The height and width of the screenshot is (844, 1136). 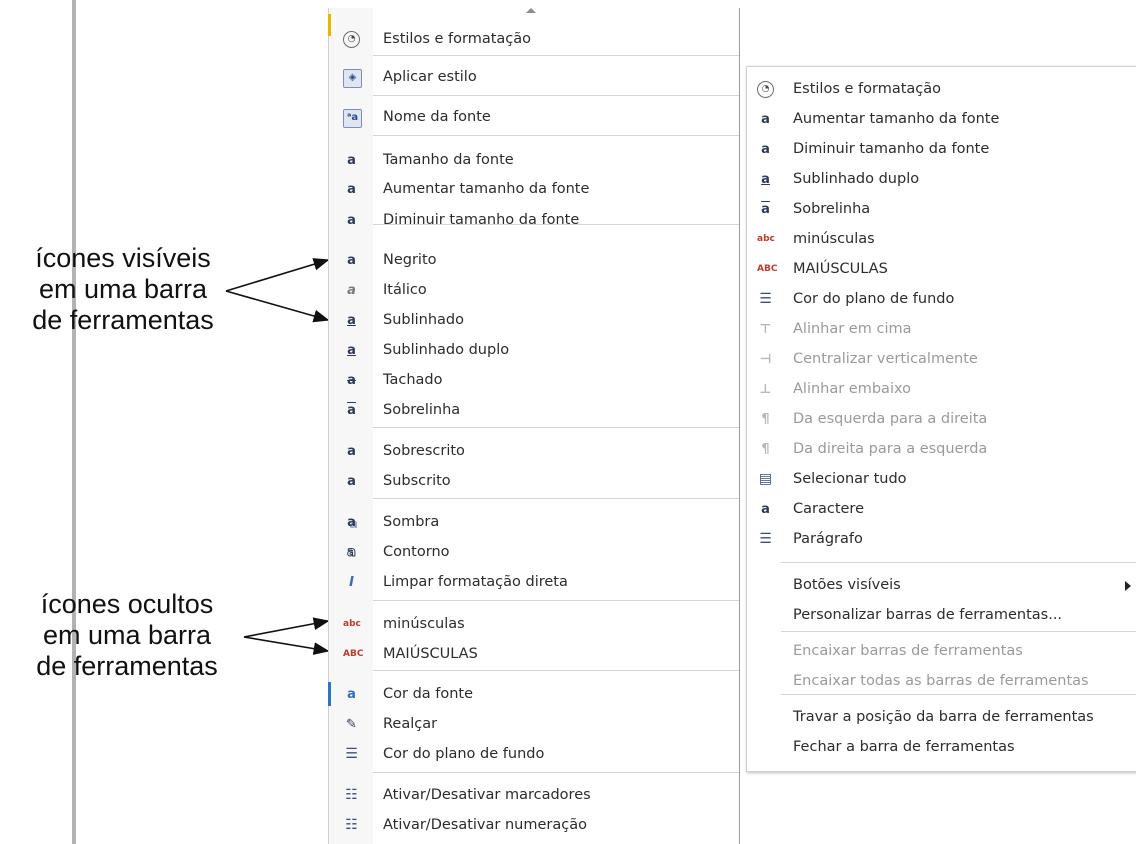 What do you see at coordinates (534, 261) in the screenshot?
I see `menu-item-bold: a Negrito` at bounding box center [534, 261].